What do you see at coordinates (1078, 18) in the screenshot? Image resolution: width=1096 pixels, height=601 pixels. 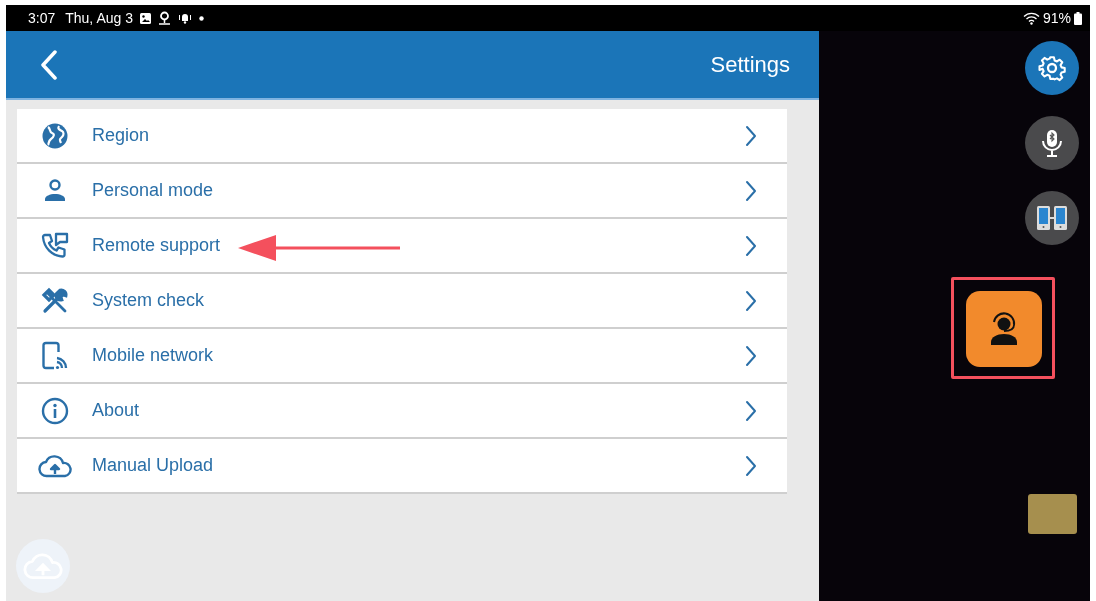 I see `battery-icon` at bounding box center [1078, 18].